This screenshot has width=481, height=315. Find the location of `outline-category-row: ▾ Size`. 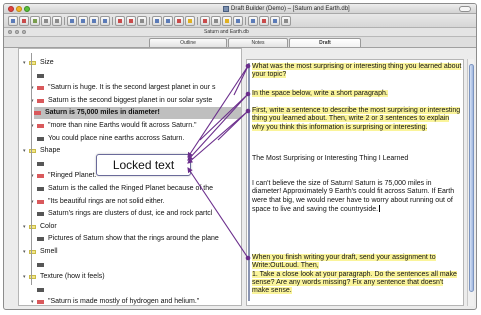

outline-category-row: ▾ Size is located at coordinates (130, 63).